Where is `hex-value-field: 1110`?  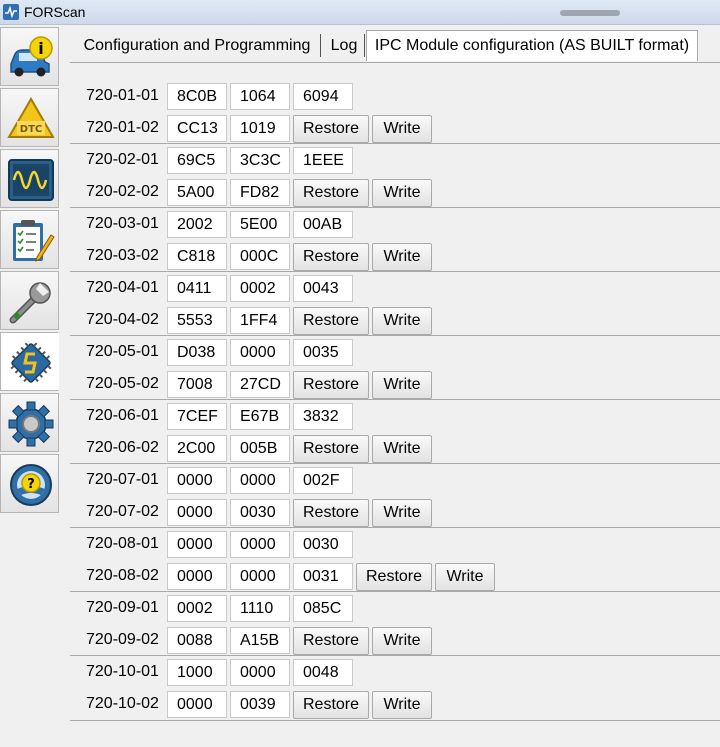 hex-value-field: 1110 is located at coordinates (260, 608).